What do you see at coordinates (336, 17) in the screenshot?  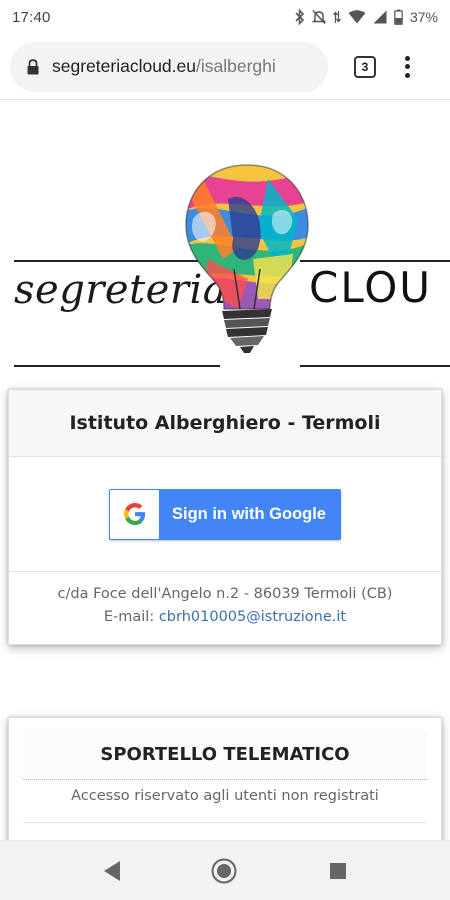 I see `data-arrows-icon` at bounding box center [336, 17].